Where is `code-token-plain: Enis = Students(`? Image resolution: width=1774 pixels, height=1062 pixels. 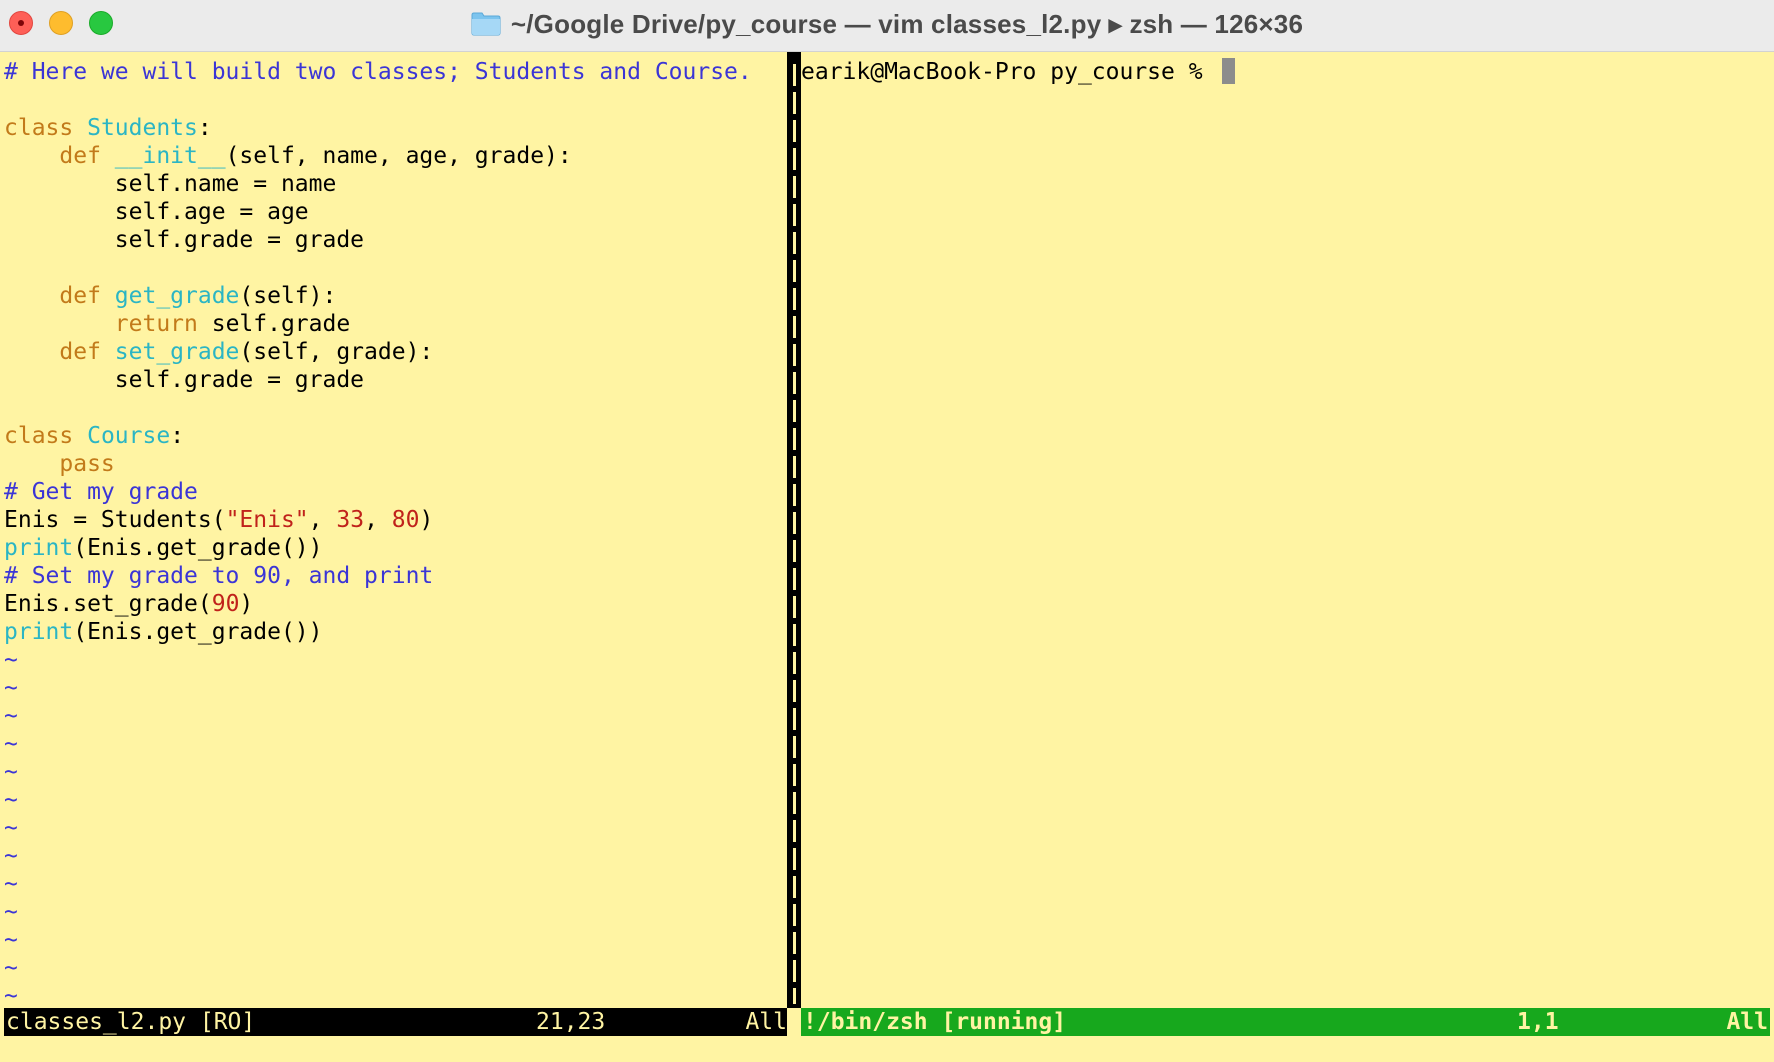
code-token-plain: Enis = Students( is located at coordinates (115, 520).